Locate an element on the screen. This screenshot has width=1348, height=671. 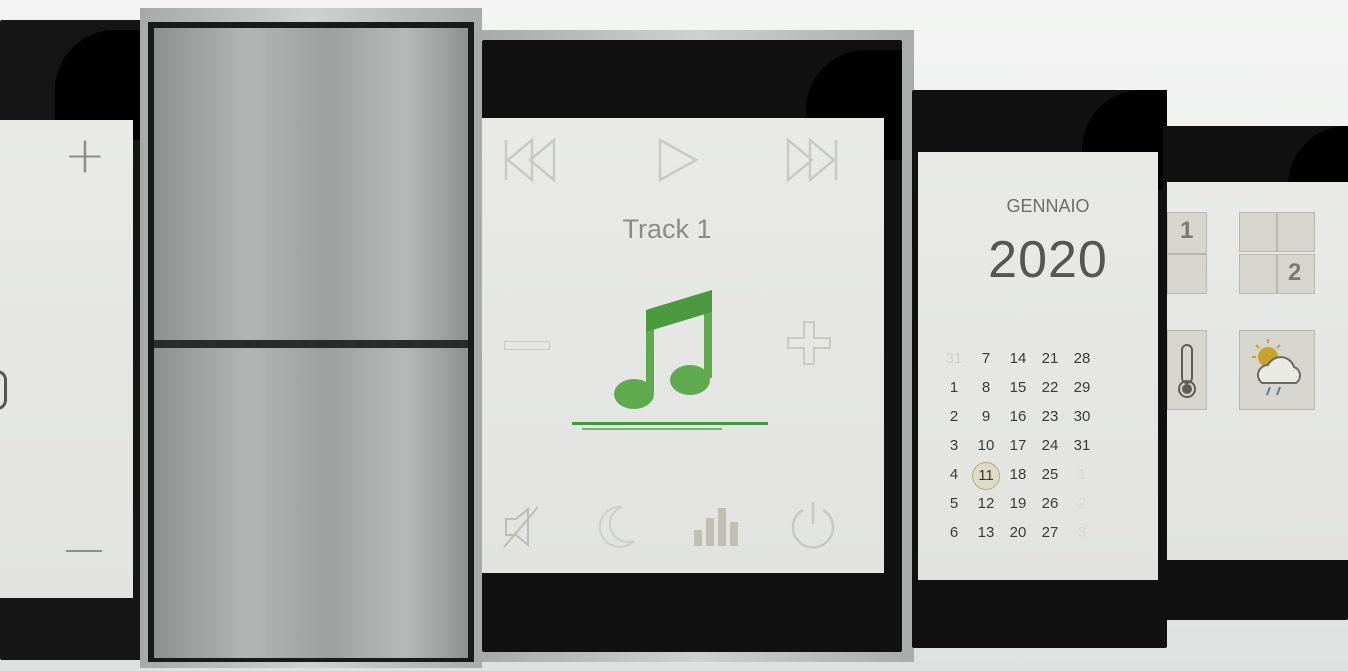
calendar-day: 4 is located at coordinates (954, 474).